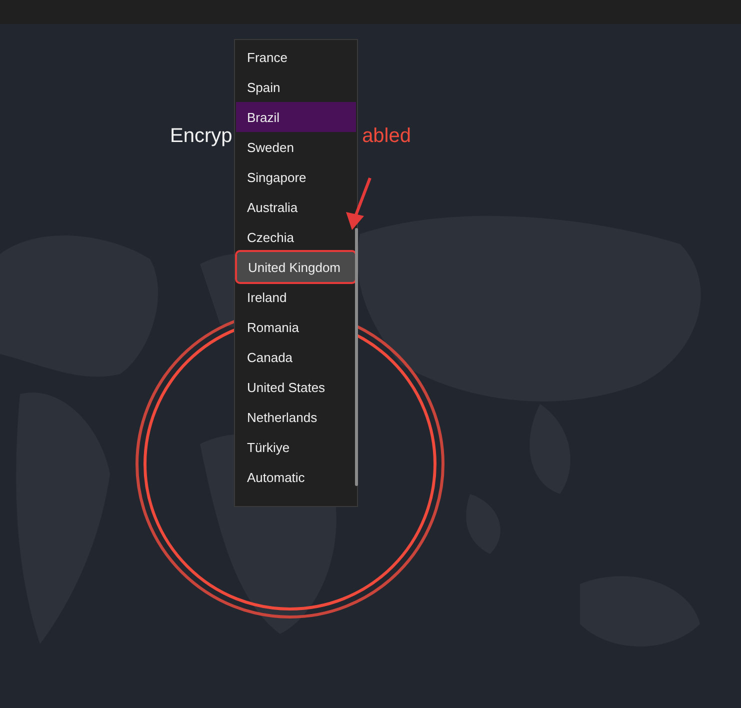 The width and height of the screenshot is (741, 708). I want to click on country-option: Sweden, so click(296, 147).